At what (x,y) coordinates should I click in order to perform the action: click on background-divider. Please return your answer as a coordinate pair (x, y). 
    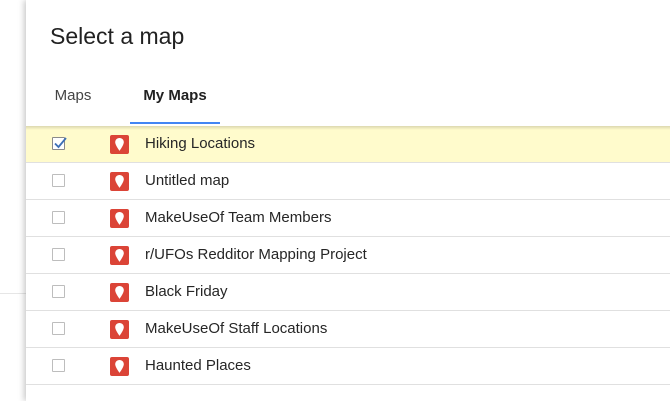
    Looking at the image, I should click on (13, 293).